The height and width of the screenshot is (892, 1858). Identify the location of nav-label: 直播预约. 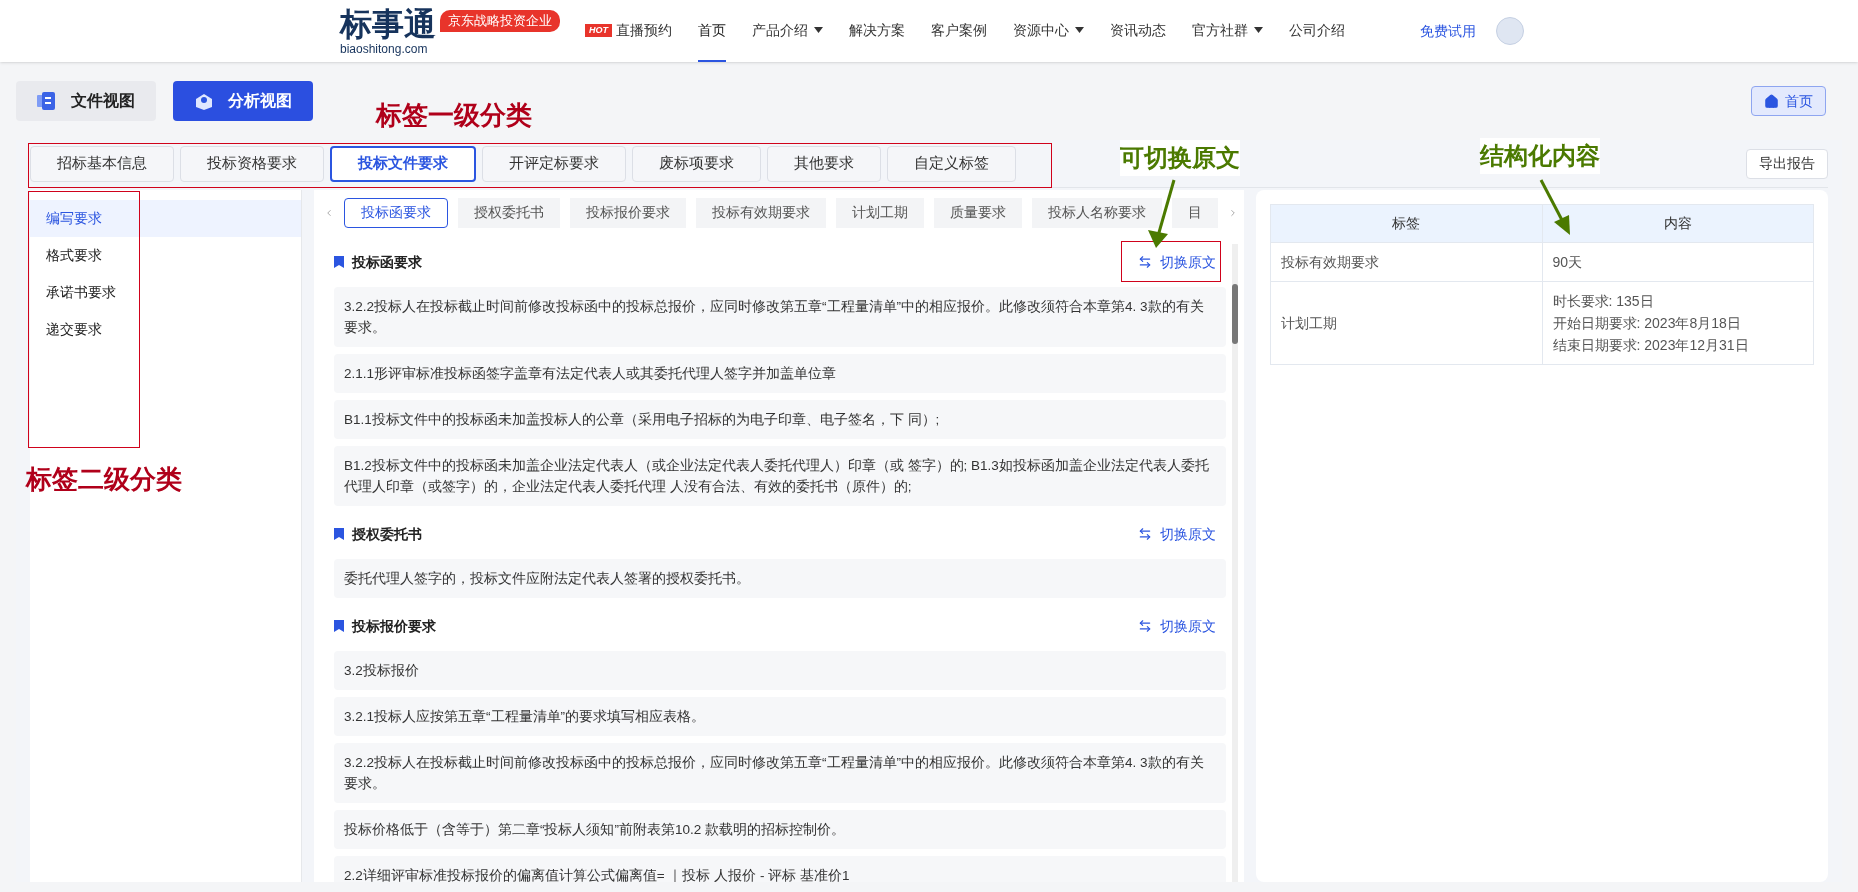
(644, 30).